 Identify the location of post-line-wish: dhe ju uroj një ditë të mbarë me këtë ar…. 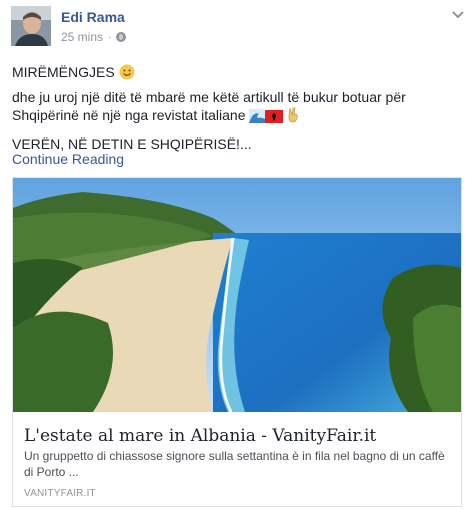
(232, 107).